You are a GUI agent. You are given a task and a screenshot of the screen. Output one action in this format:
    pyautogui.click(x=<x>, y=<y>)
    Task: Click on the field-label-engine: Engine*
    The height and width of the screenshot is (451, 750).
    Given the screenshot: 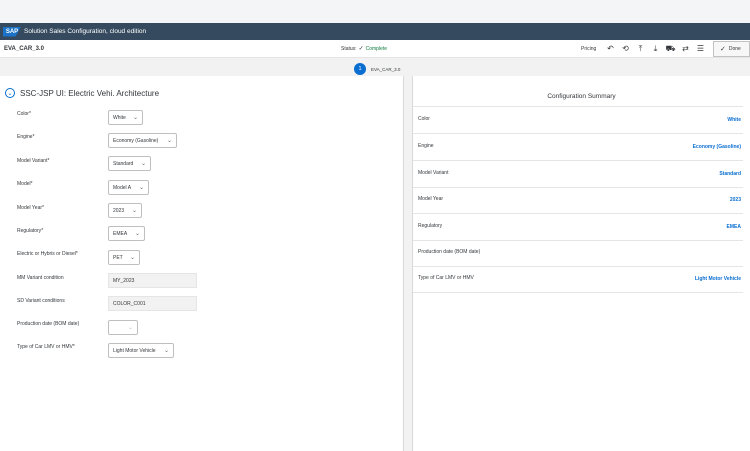 What is the action you would take?
    pyautogui.click(x=26, y=137)
    